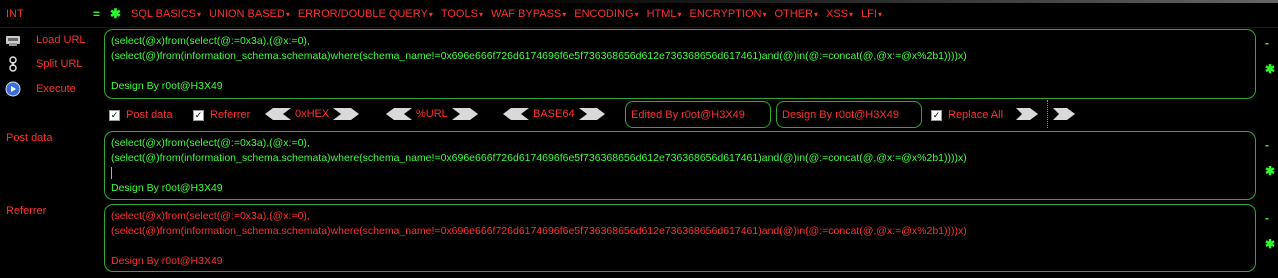 This screenshot has width=1278, height=278. Describe the element at coordinates (840, 114) in the screenshot. I see `design-by-label: Design By r0ot@H3X49` at that location.